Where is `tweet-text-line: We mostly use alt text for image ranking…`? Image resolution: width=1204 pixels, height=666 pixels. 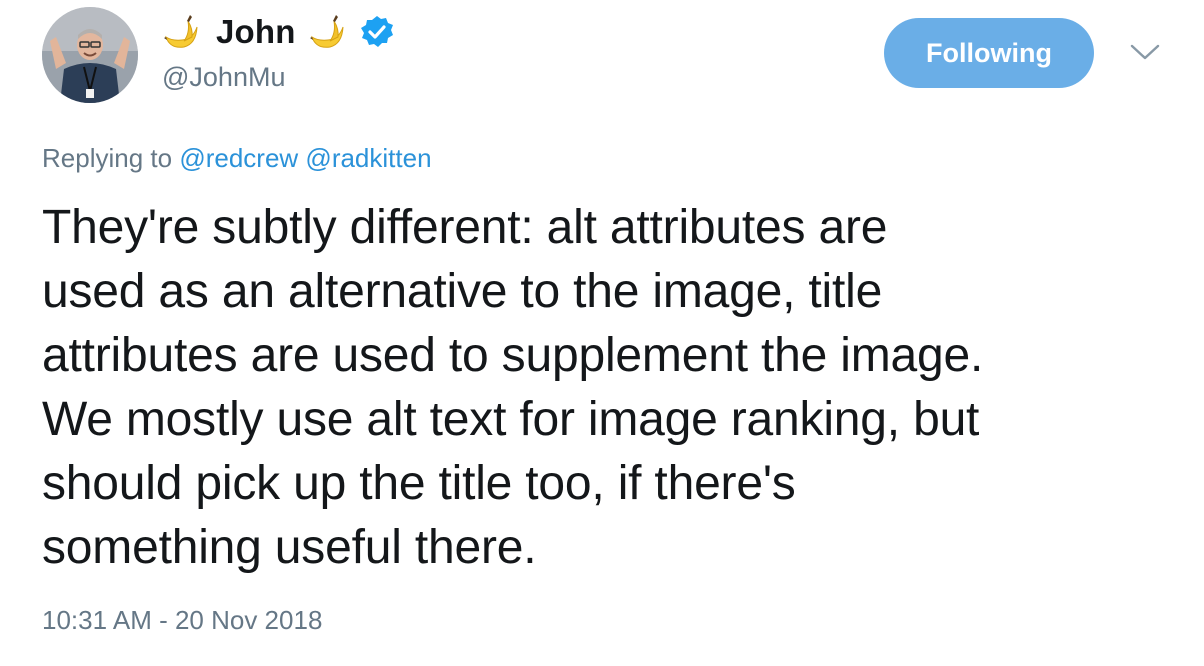
tweet-text-line: We mostly use alt text for image ranking… is located at coordinates (511, 419).